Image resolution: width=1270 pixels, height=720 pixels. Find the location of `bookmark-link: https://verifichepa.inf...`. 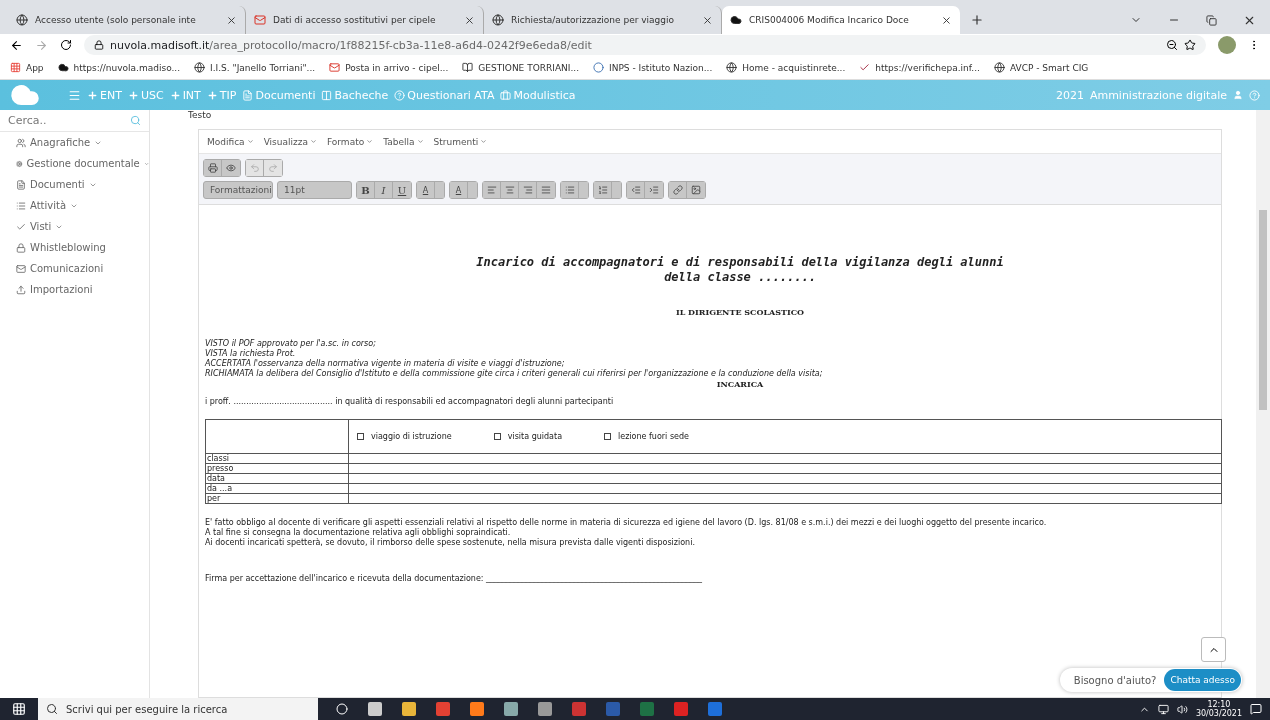

bookmark-link: https://verifichepa.inf... is located at coordinates (927, 67).